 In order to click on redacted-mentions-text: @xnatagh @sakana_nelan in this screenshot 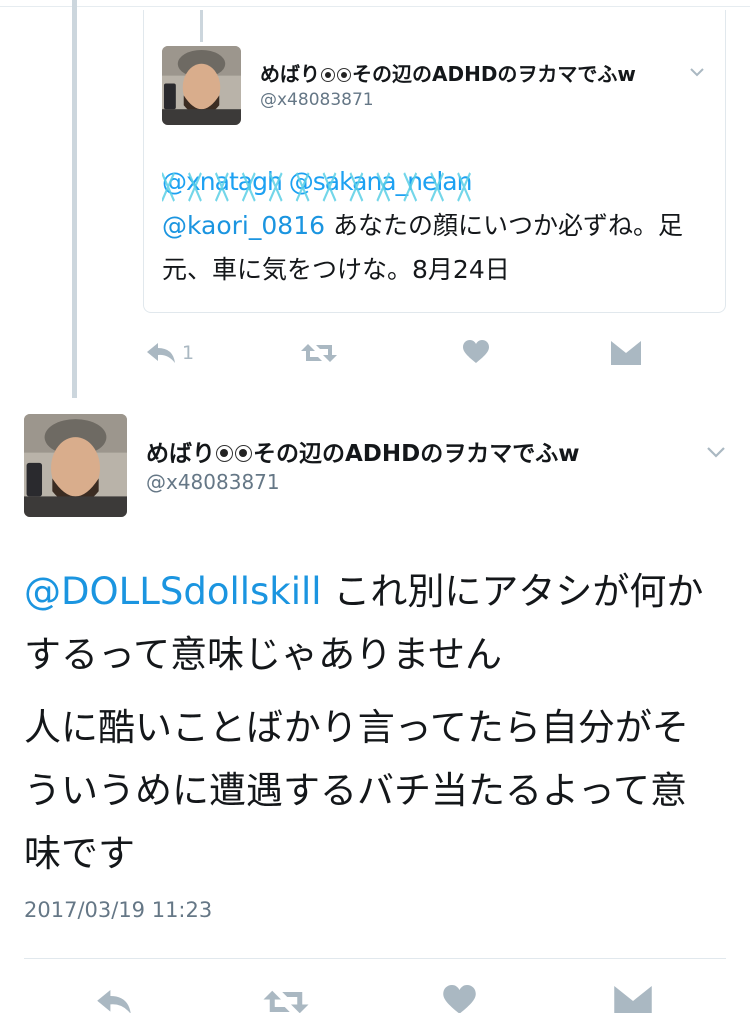, I will do `click(317, 181)`.